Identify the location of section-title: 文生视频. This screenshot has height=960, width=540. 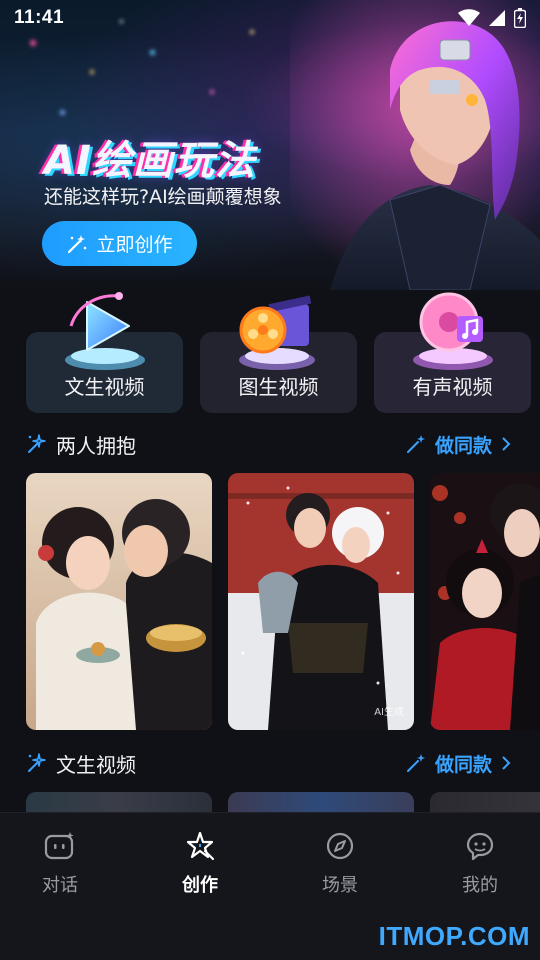
(96, 764).